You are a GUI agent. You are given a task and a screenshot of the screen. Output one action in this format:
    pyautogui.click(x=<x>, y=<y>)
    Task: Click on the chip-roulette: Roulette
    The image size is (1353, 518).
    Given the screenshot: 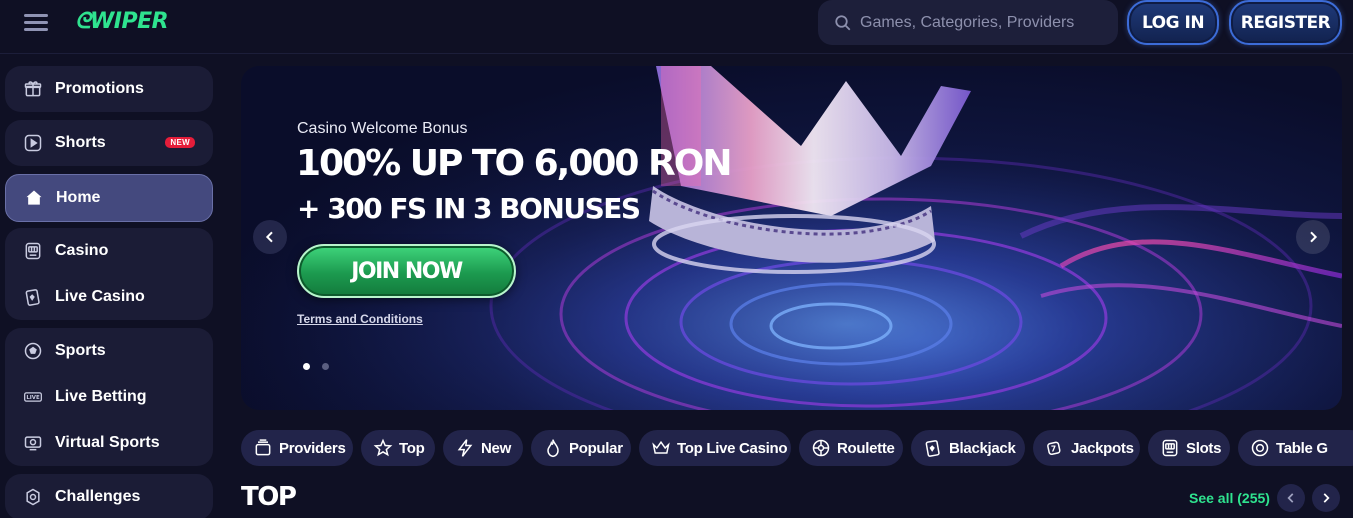 What is the action you would take?
    pyautogui.click(x=851, y=448)
    